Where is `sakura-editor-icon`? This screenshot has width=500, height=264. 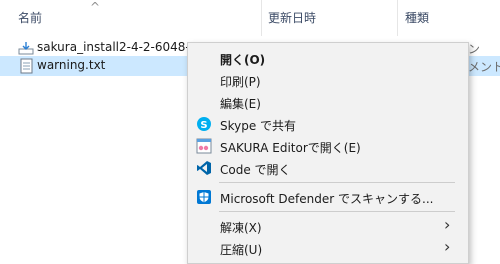
sakura-editor-icon is located at coordinates (204, 146).